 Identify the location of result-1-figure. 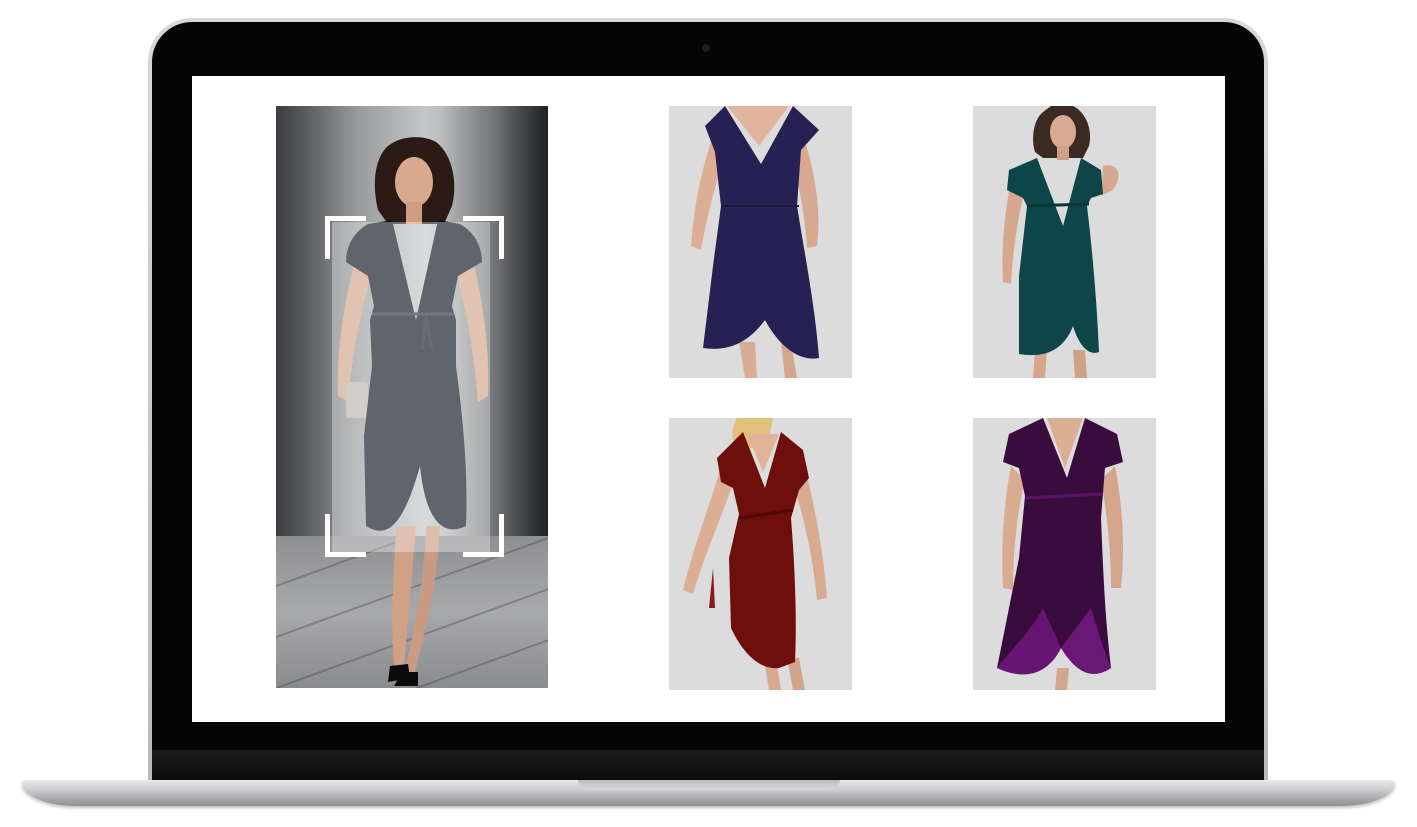
(755, 242).